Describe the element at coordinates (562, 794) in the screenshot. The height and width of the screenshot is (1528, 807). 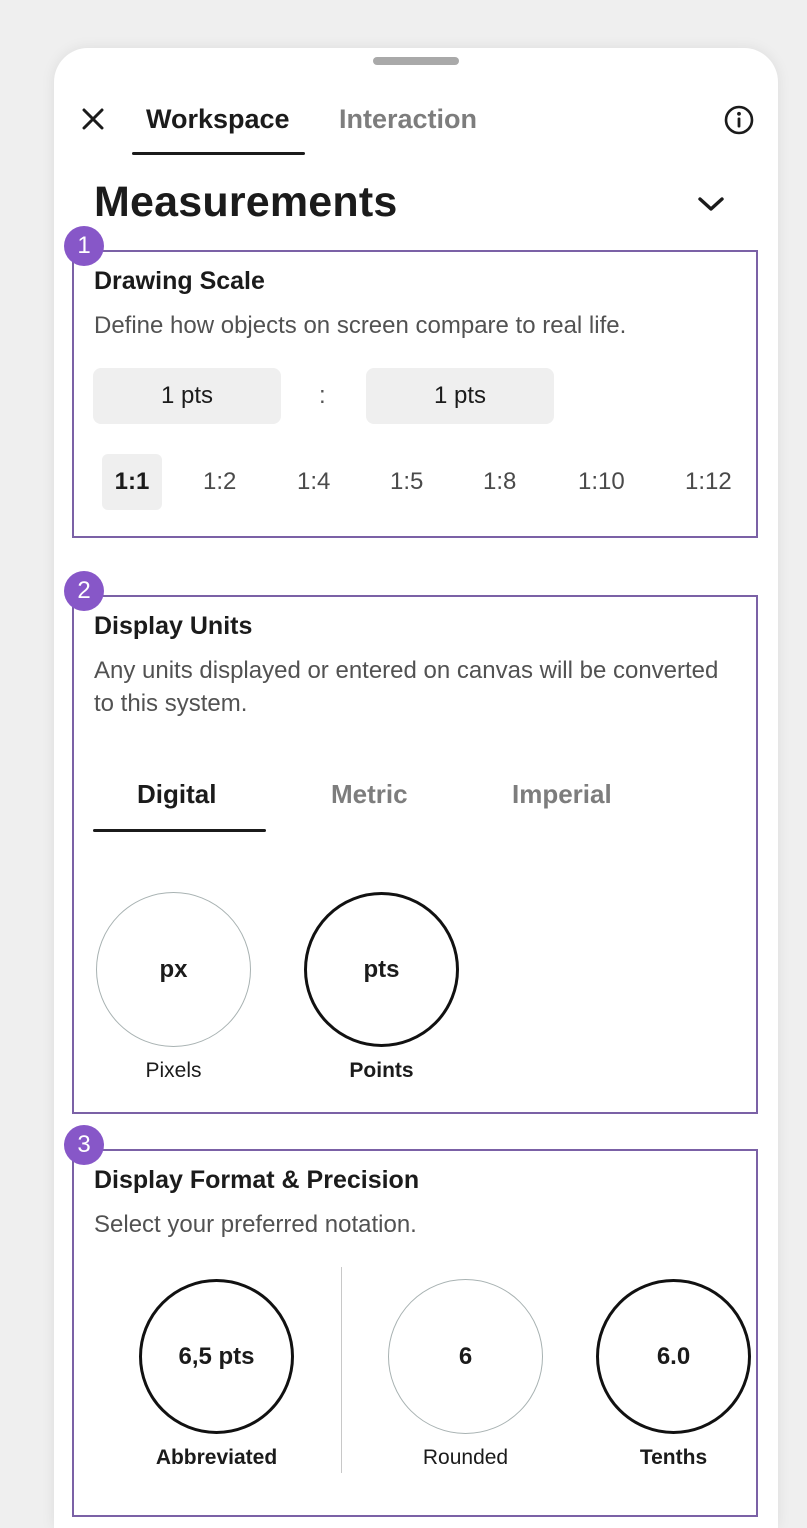
I see `tab-imperial: Imperial` at that location.